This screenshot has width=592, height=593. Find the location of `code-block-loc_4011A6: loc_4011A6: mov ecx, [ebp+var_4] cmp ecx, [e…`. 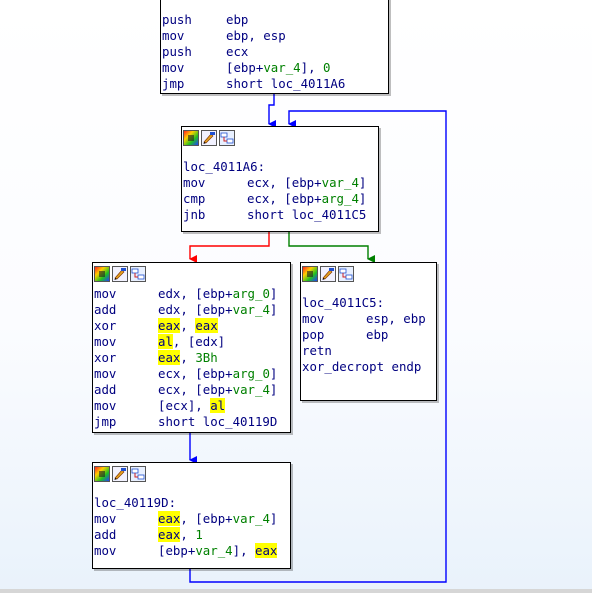

code-block-loc_4011A6: loc_4011A6: mov ecx, [ebp+var_4] cmp ecx, [e… is located at coordinates (280, 179).